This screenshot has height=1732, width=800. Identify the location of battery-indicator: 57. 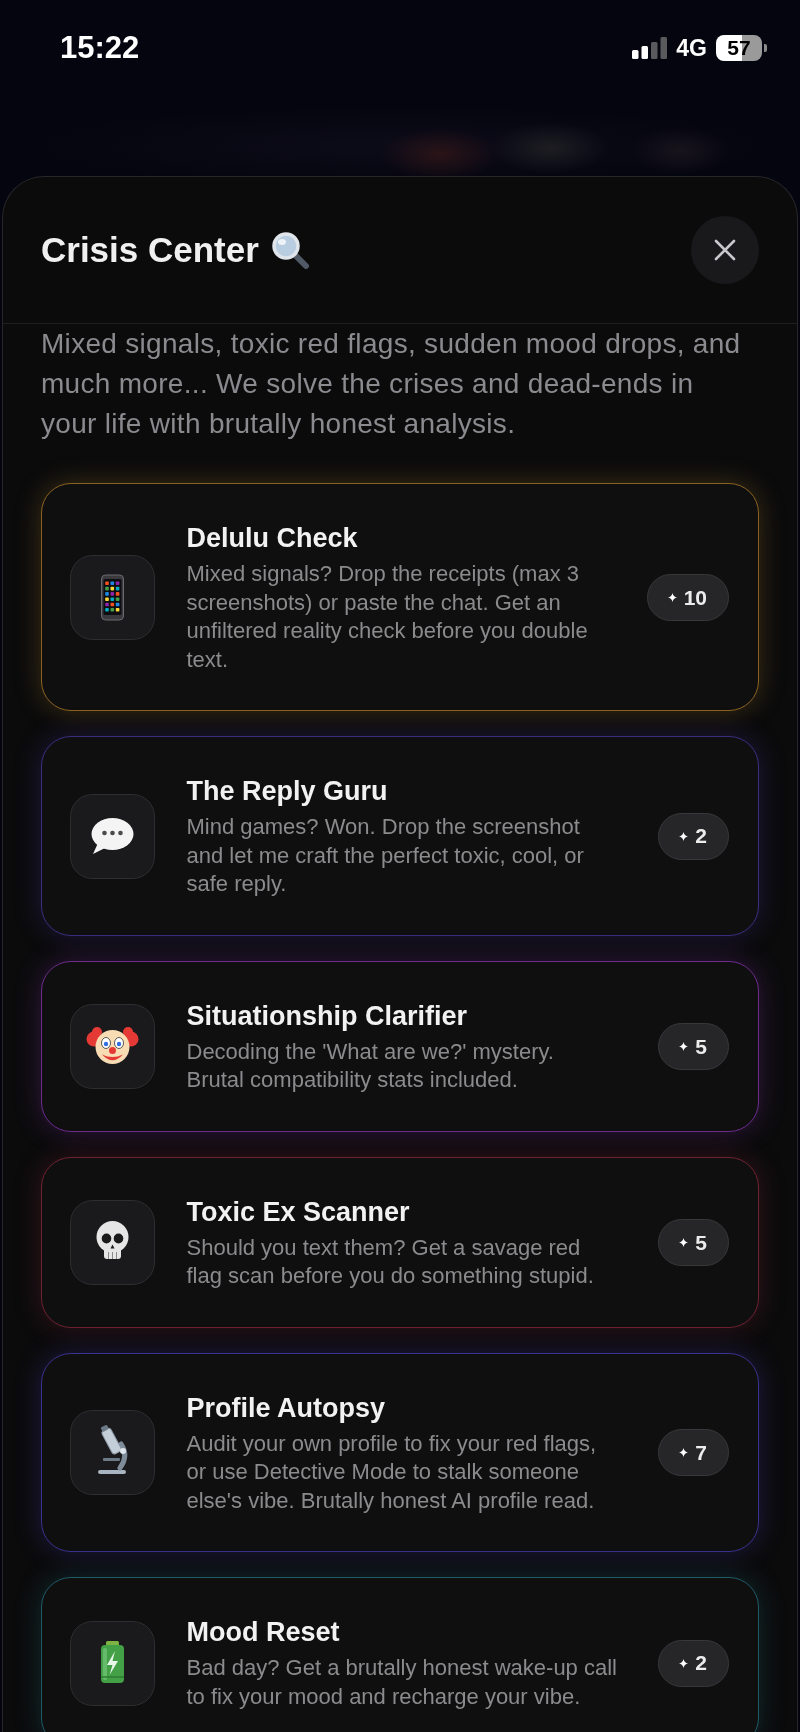
(741, 48).